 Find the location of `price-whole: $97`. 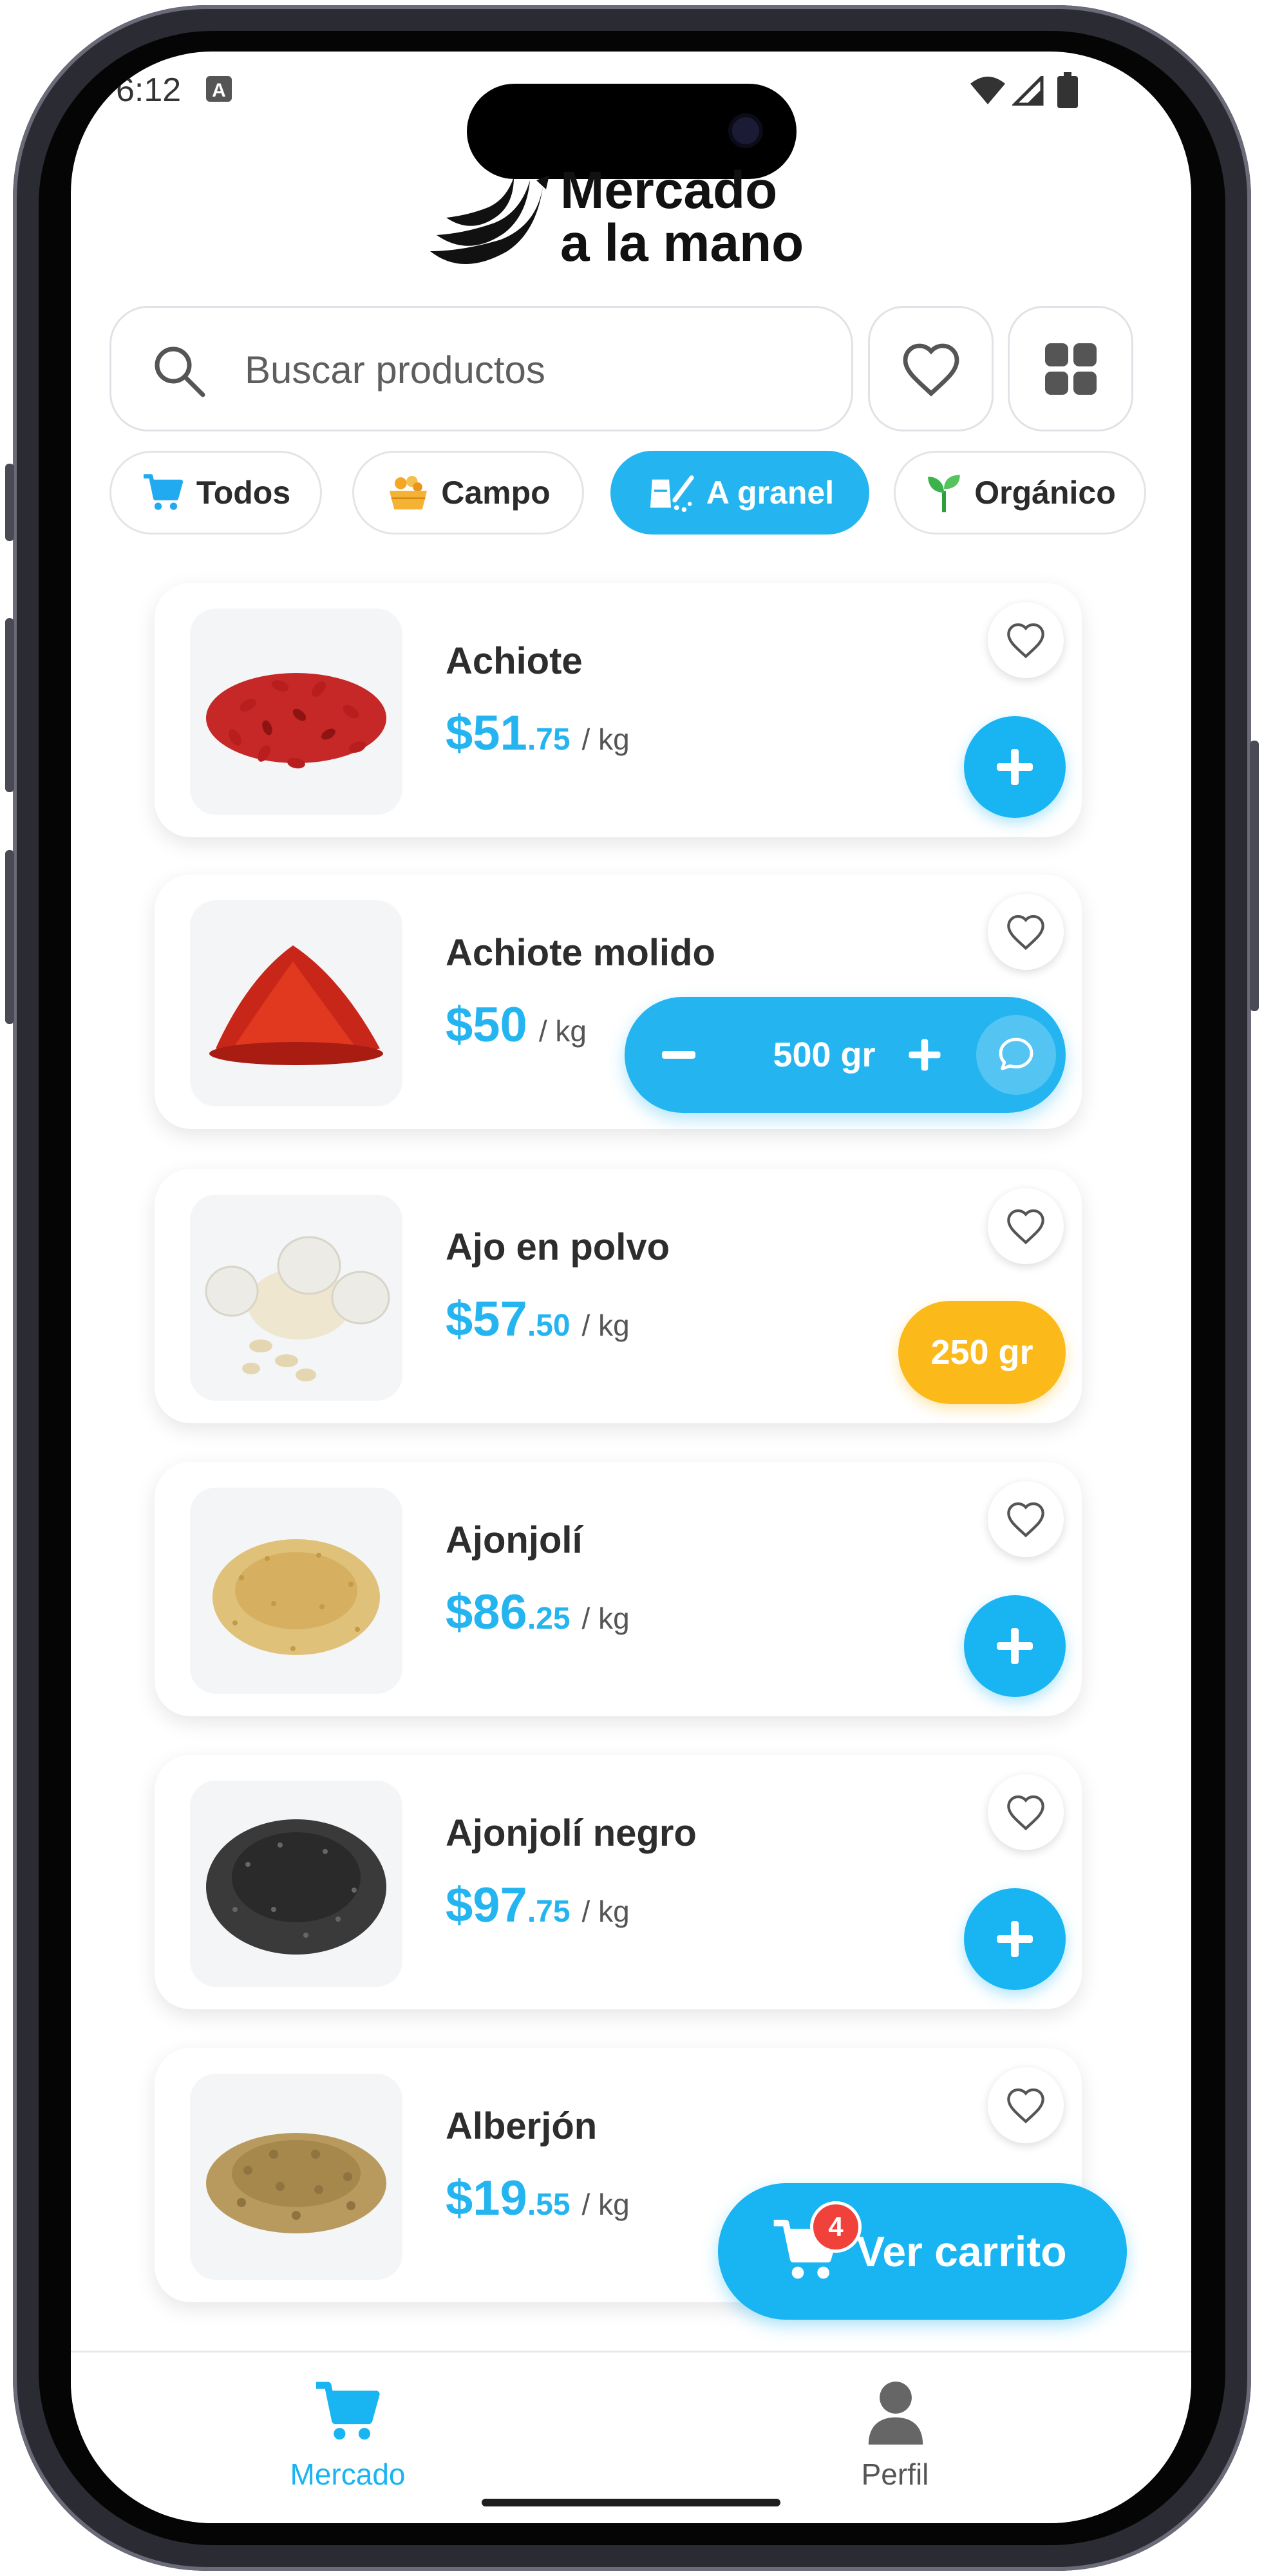

price-whole: $97 is located at coordinates (486, 1905).